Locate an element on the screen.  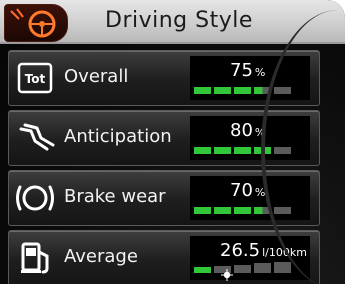
brake-wear-number: 70 is located at coordinates (241, 190).